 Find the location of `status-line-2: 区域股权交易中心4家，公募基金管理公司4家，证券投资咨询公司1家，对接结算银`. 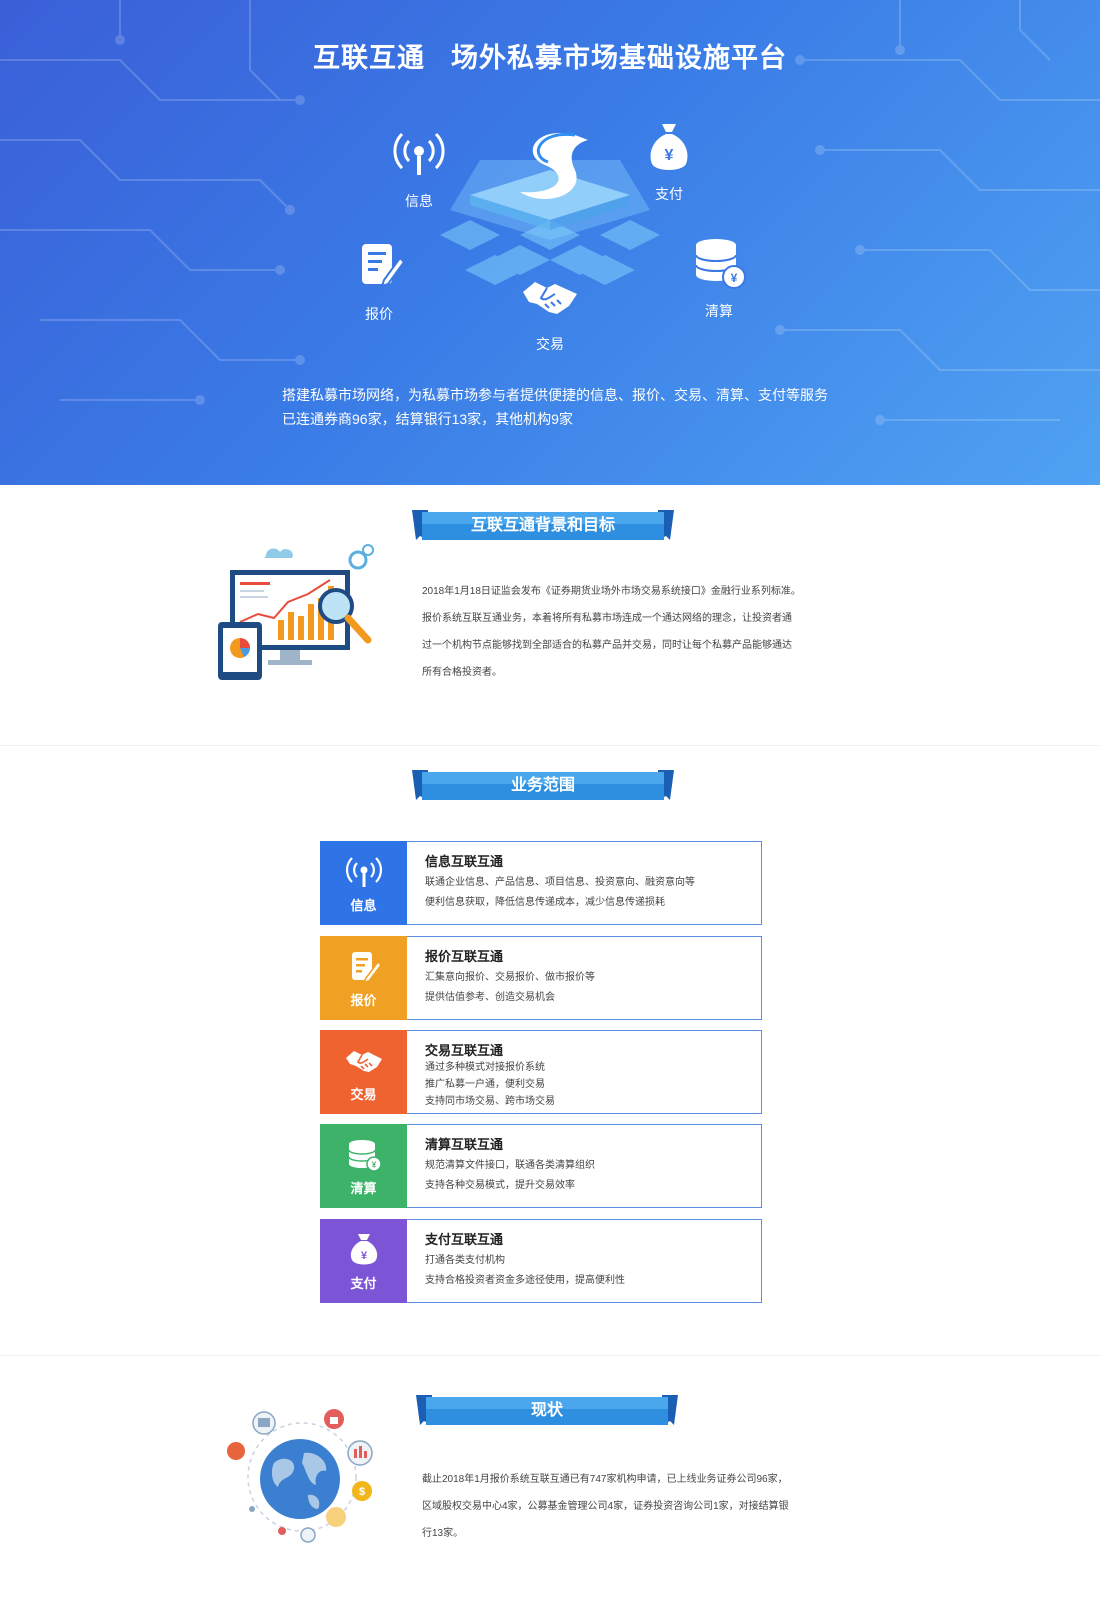

status-line-2: 区域股权交易中心4家，公募基金管理公司4家，证券投资咨询公司1家，对接结算银 is located at coordinates (605, 1506).